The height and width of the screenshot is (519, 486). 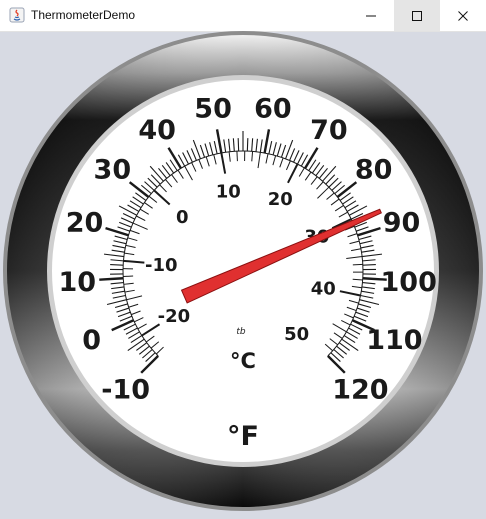 What do you see at coordinates (402, 223) in the screenshot?
I see `fahrenheit-label: 90` at bounding box center [402, 223].